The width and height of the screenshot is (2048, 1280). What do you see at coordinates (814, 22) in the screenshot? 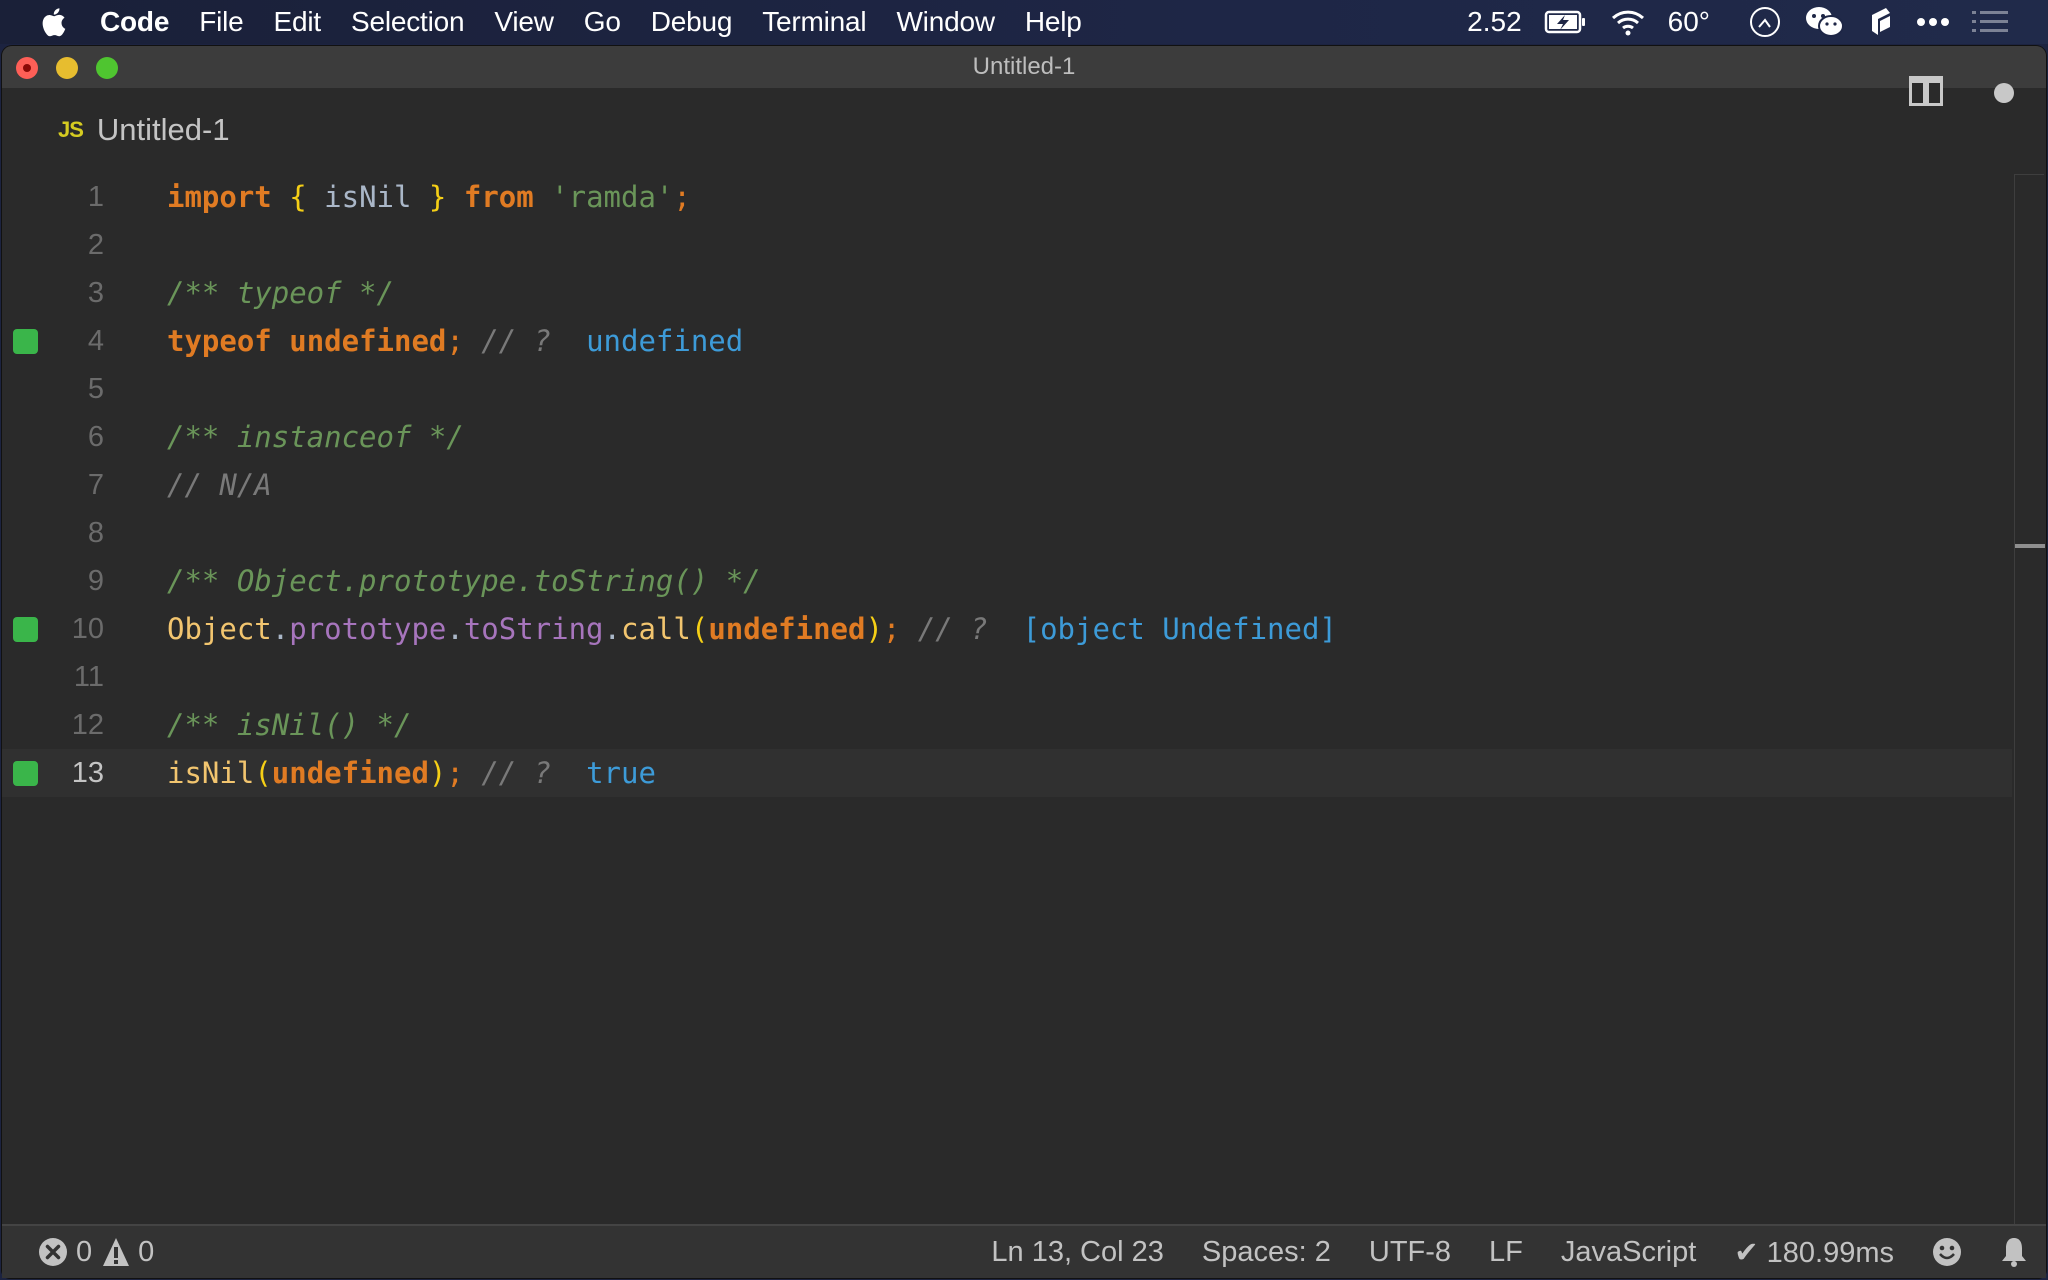
I see `menu-terminal: Terminal` at bounding box center [814, 22].